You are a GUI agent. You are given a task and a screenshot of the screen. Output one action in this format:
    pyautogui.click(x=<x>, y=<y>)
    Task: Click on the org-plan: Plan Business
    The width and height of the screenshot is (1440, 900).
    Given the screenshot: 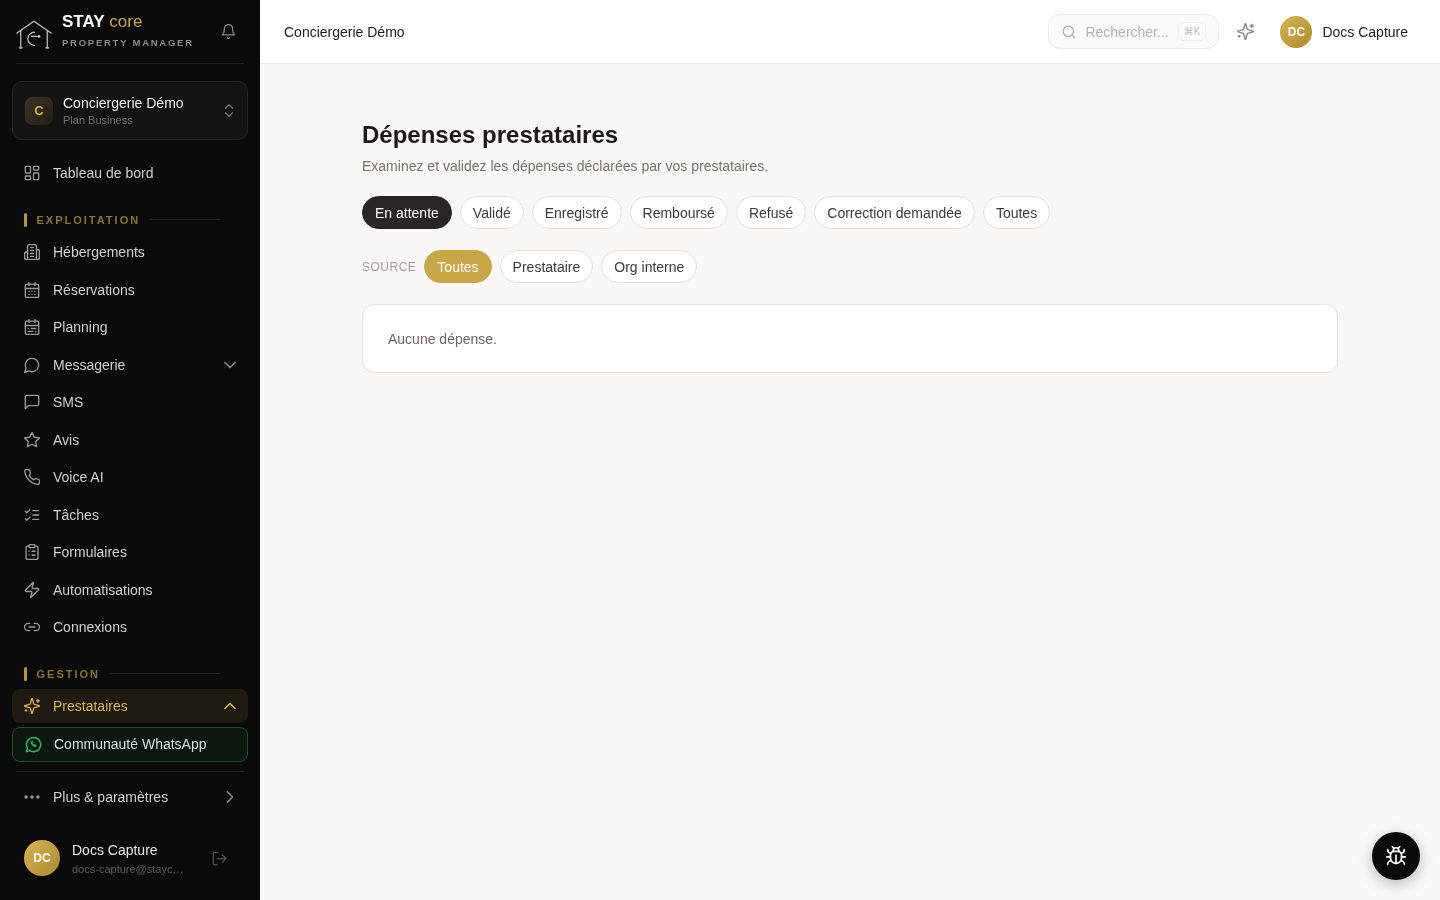 What is the action you would take?
    pyautogui.click(x=98, y=120)
    